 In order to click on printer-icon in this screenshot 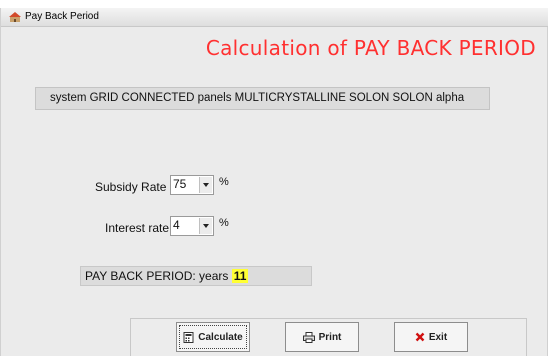, I will do `click(308, 337)`.